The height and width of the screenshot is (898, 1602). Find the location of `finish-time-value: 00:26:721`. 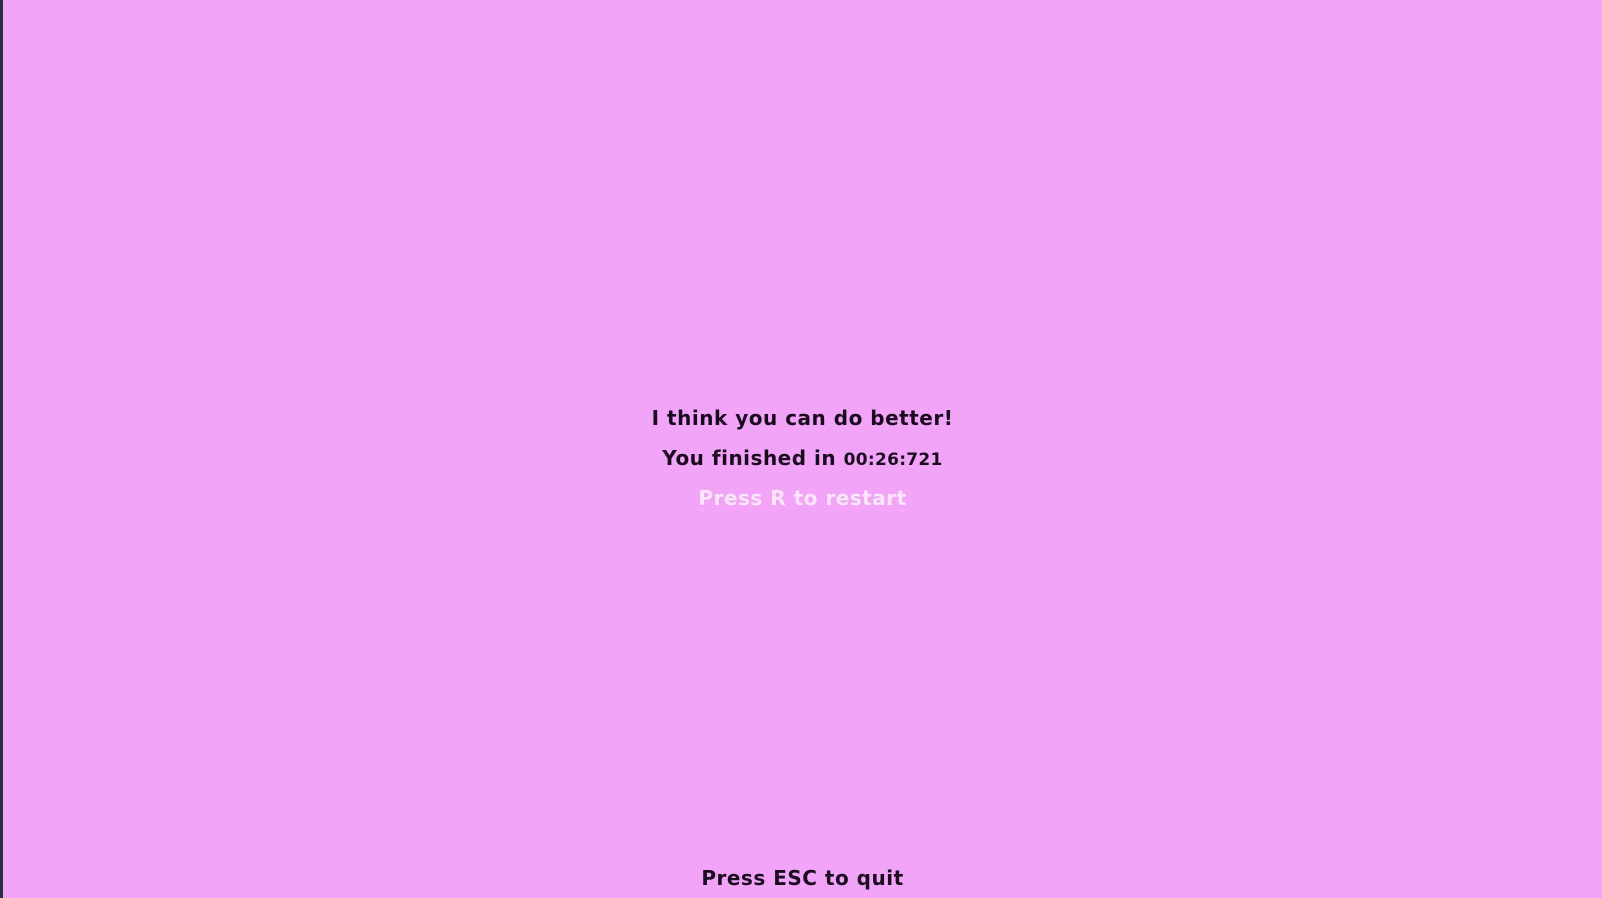

finish-time-value: 00:26:721 is located at coordinates (893, 460).